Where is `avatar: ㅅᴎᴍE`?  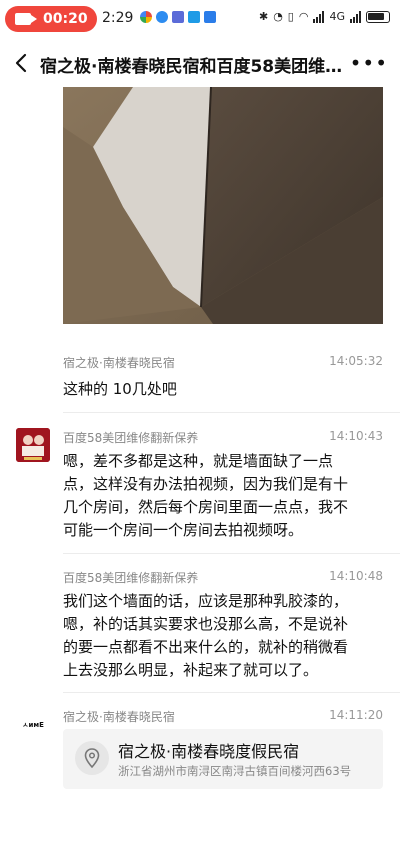 avatar: ㅅᴎᴍE is located at coordinates (33, 725).